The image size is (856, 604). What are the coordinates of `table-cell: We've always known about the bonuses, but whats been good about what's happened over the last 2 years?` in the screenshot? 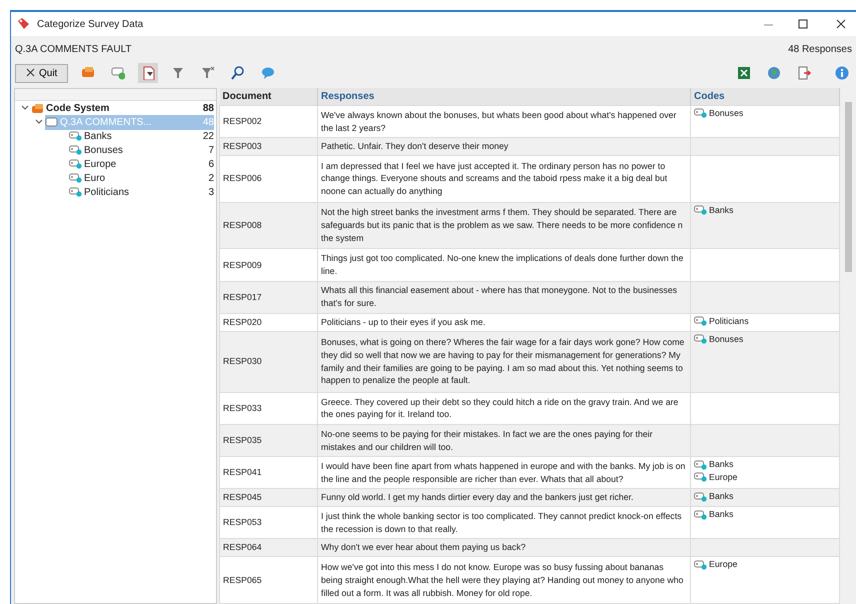 It's located at (504, 122).